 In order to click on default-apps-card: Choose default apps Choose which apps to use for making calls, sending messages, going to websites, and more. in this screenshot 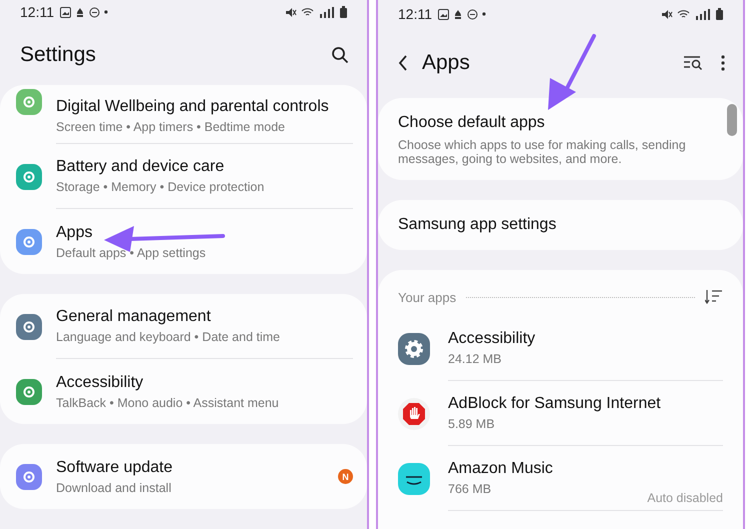, I will do `click(560, 139)`.